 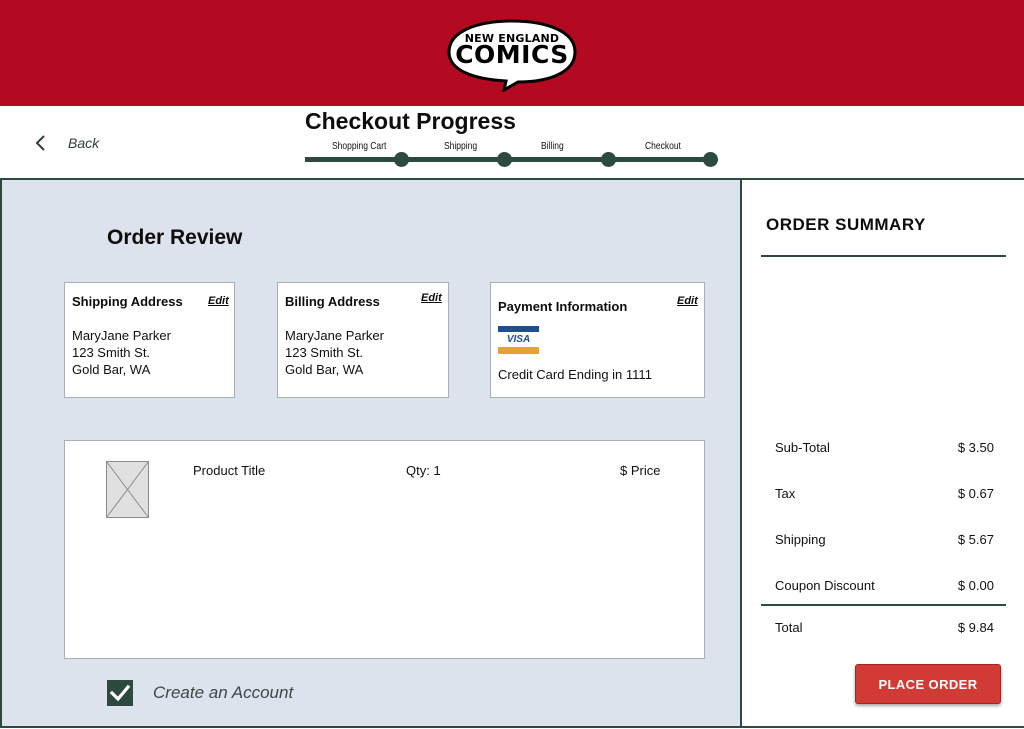 What do you see at coordinates (332, 301) in the screenshot?
I see `billing-address-title: Billing Address` at bounding box center [332, 301].